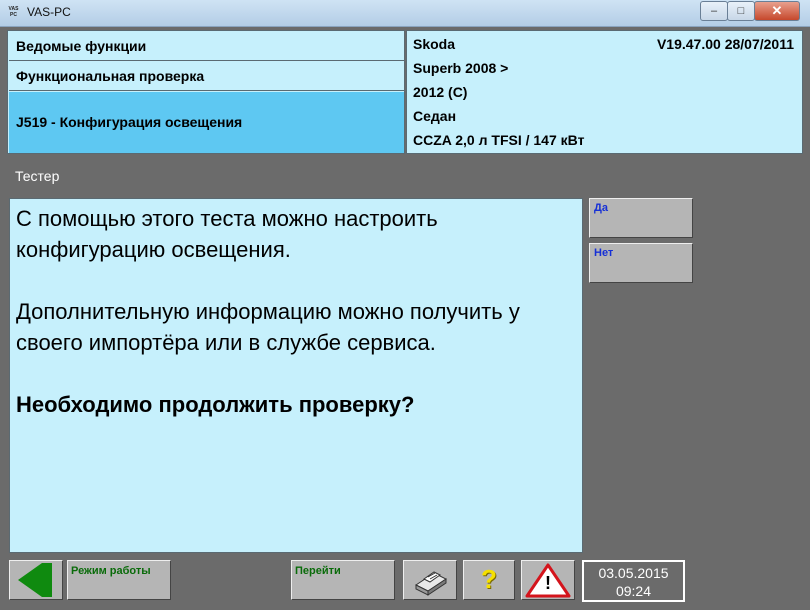 This screenshot has width=810, height=610. Describe the element at coordinates (434, 44) in the screenshot. I see `vehicle-make: Skoda` at that location.